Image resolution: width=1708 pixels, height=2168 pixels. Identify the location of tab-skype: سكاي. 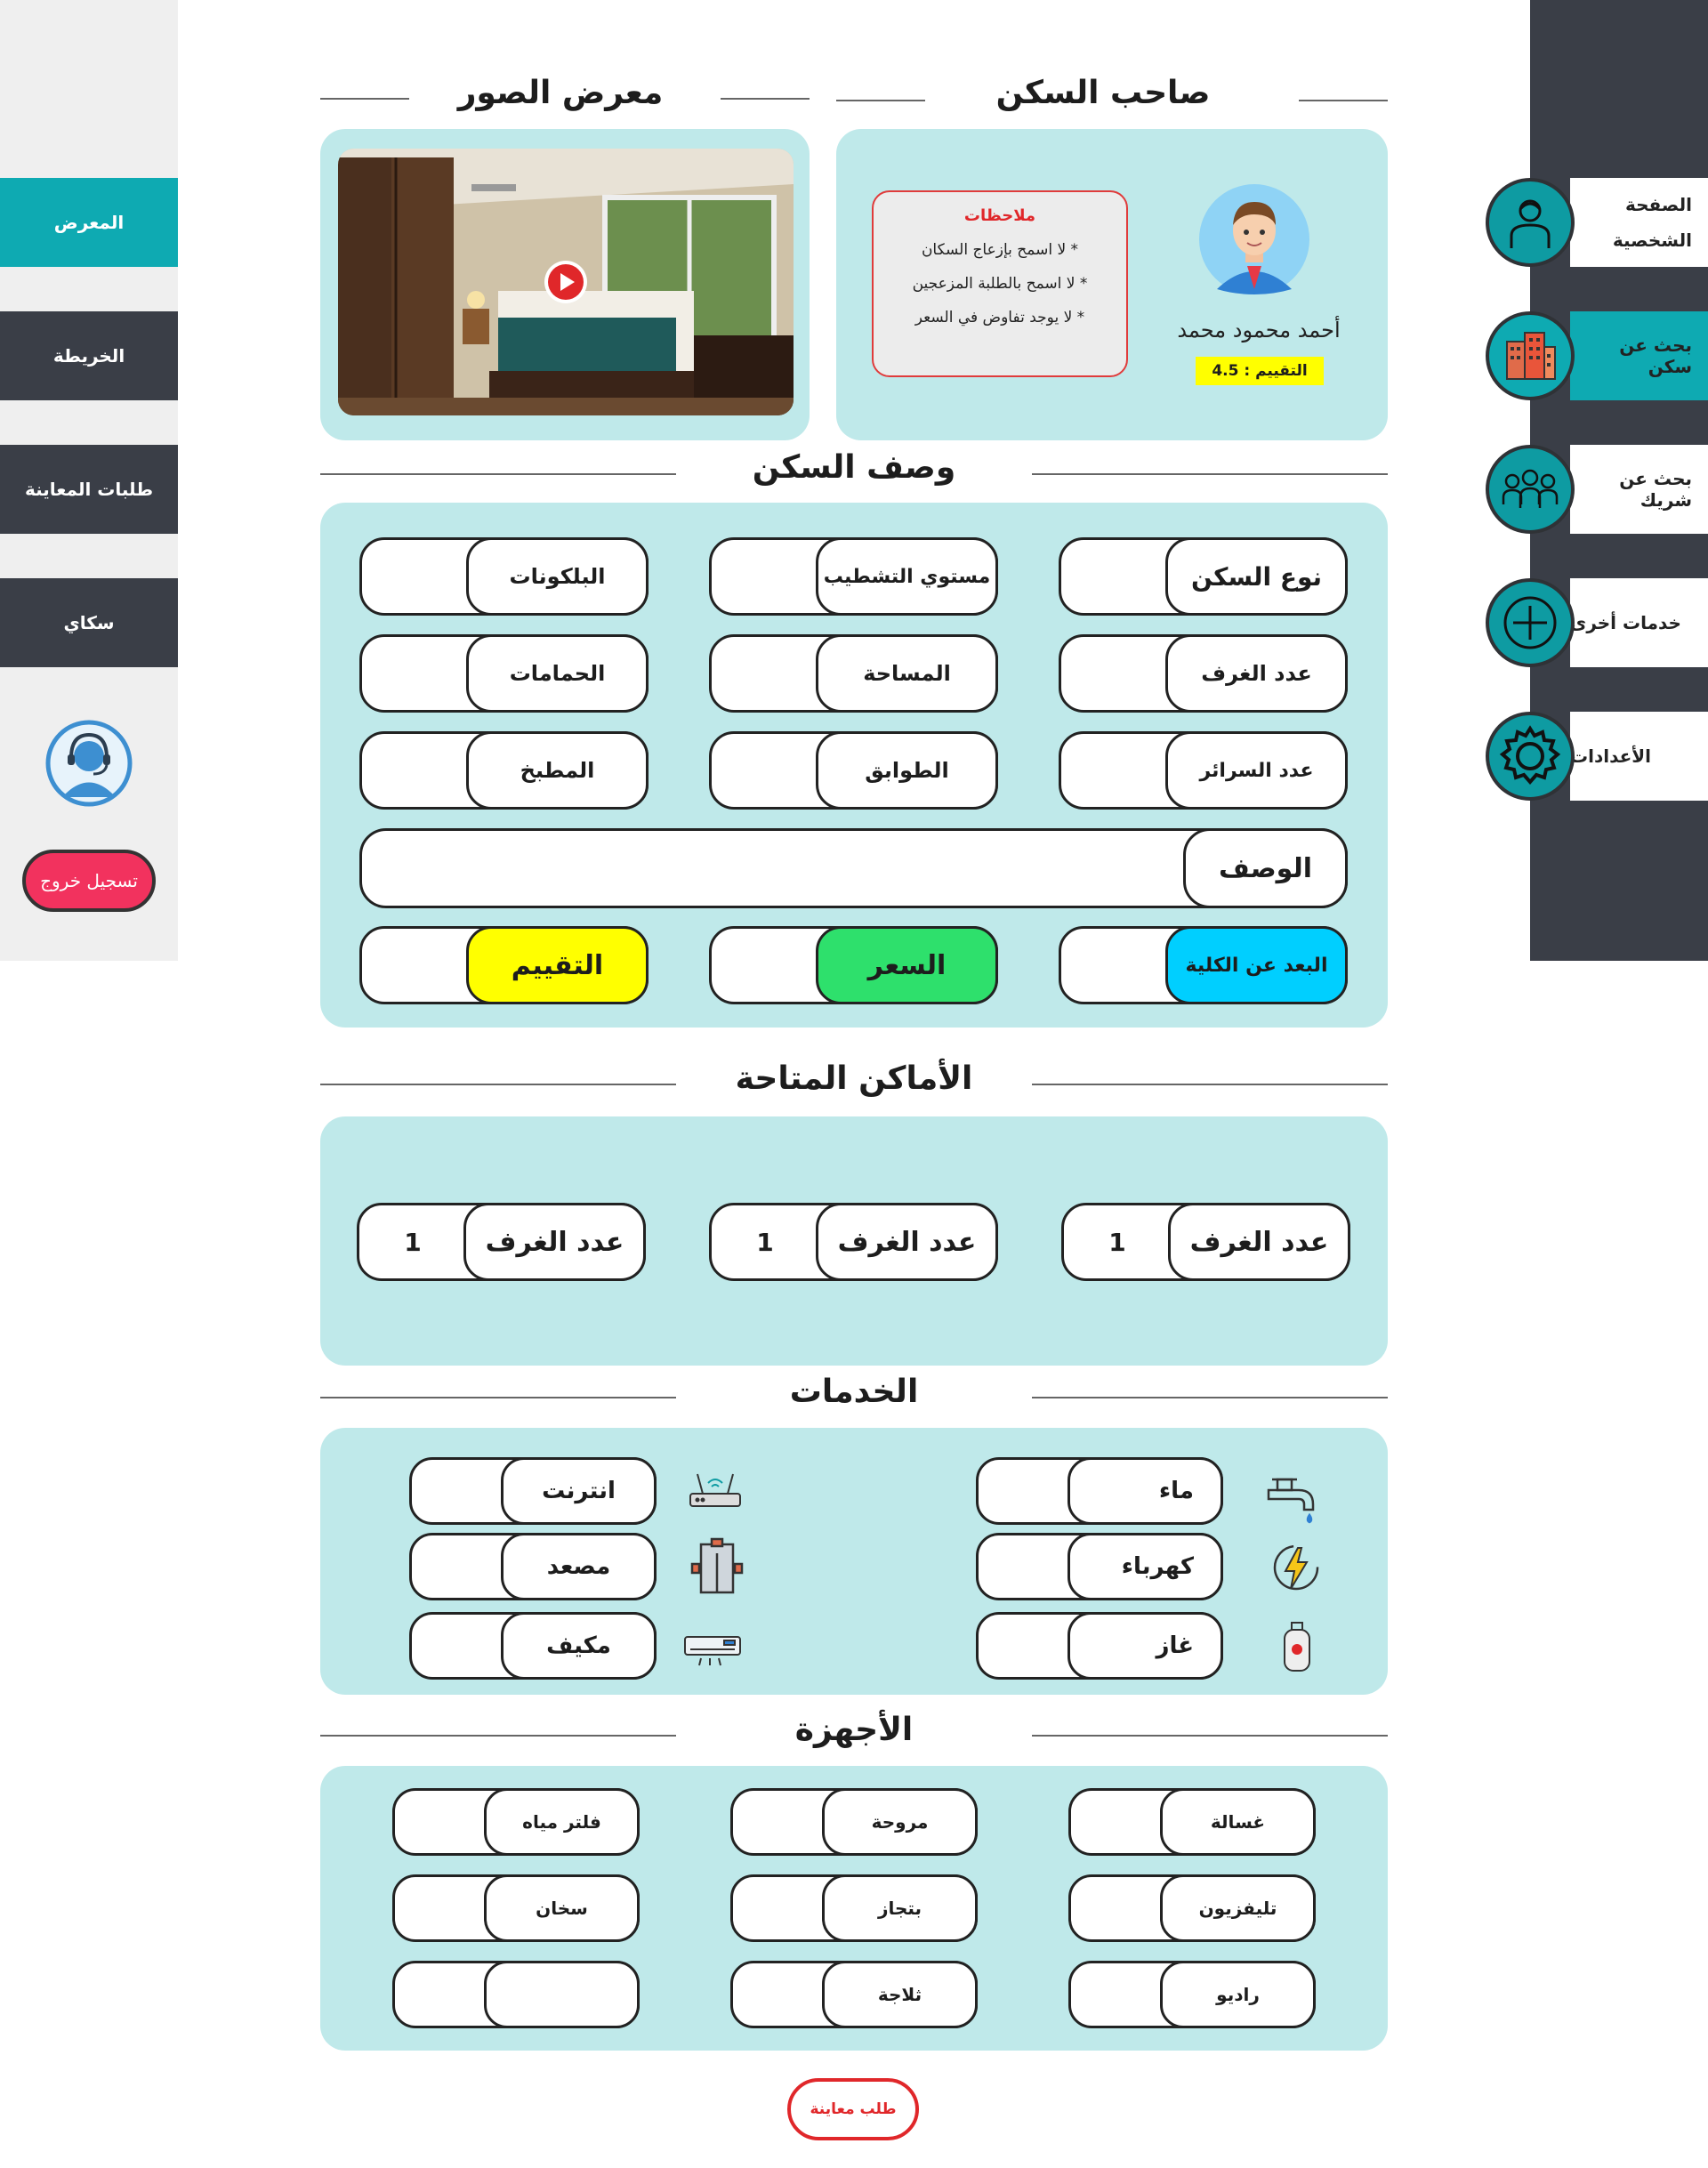
(89, 623).